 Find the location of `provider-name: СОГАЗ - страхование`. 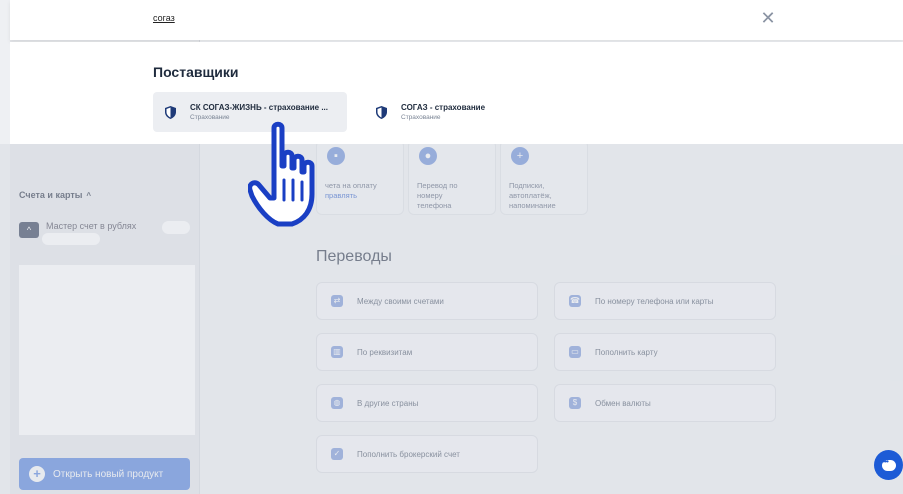

provider-name: СОГАЗ - страхование is located at coordinates (443, 107).